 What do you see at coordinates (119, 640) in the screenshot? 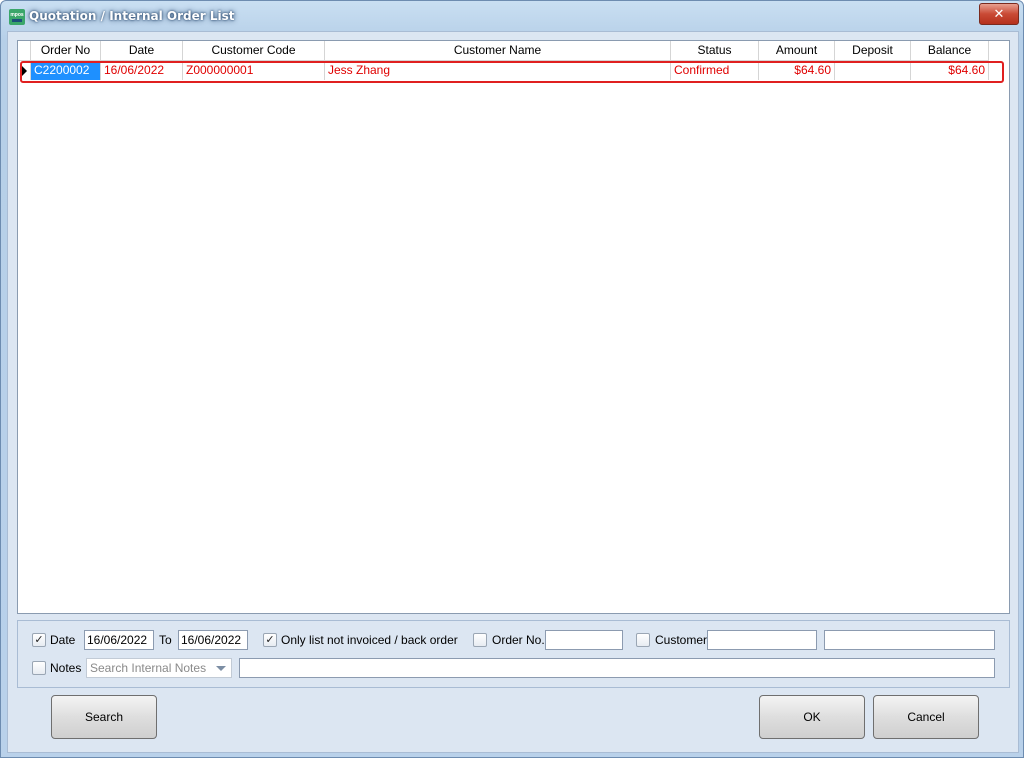
I see `date-from-input: 16/06/2022` at bounding box center [119, 640].